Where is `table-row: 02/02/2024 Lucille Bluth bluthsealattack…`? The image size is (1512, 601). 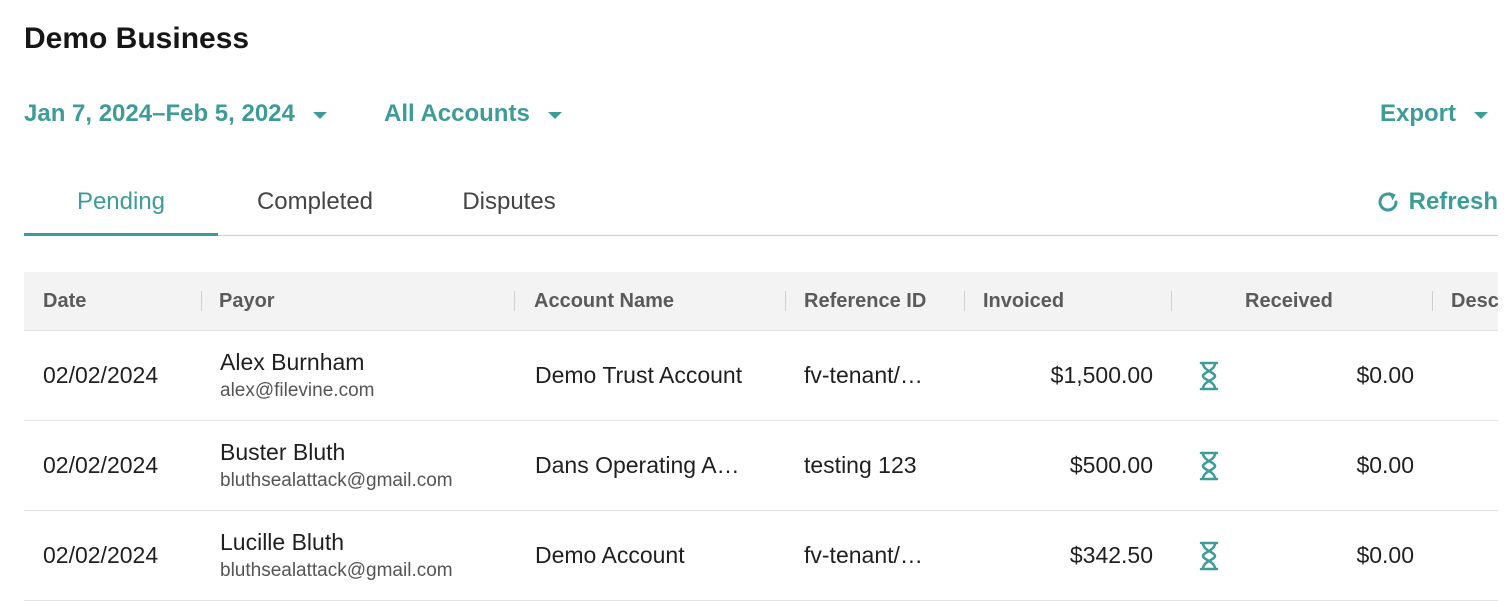
table-row: 02/02/2024 Lucille Bluth bluthsealattack… is located at coordinates (761, 556).